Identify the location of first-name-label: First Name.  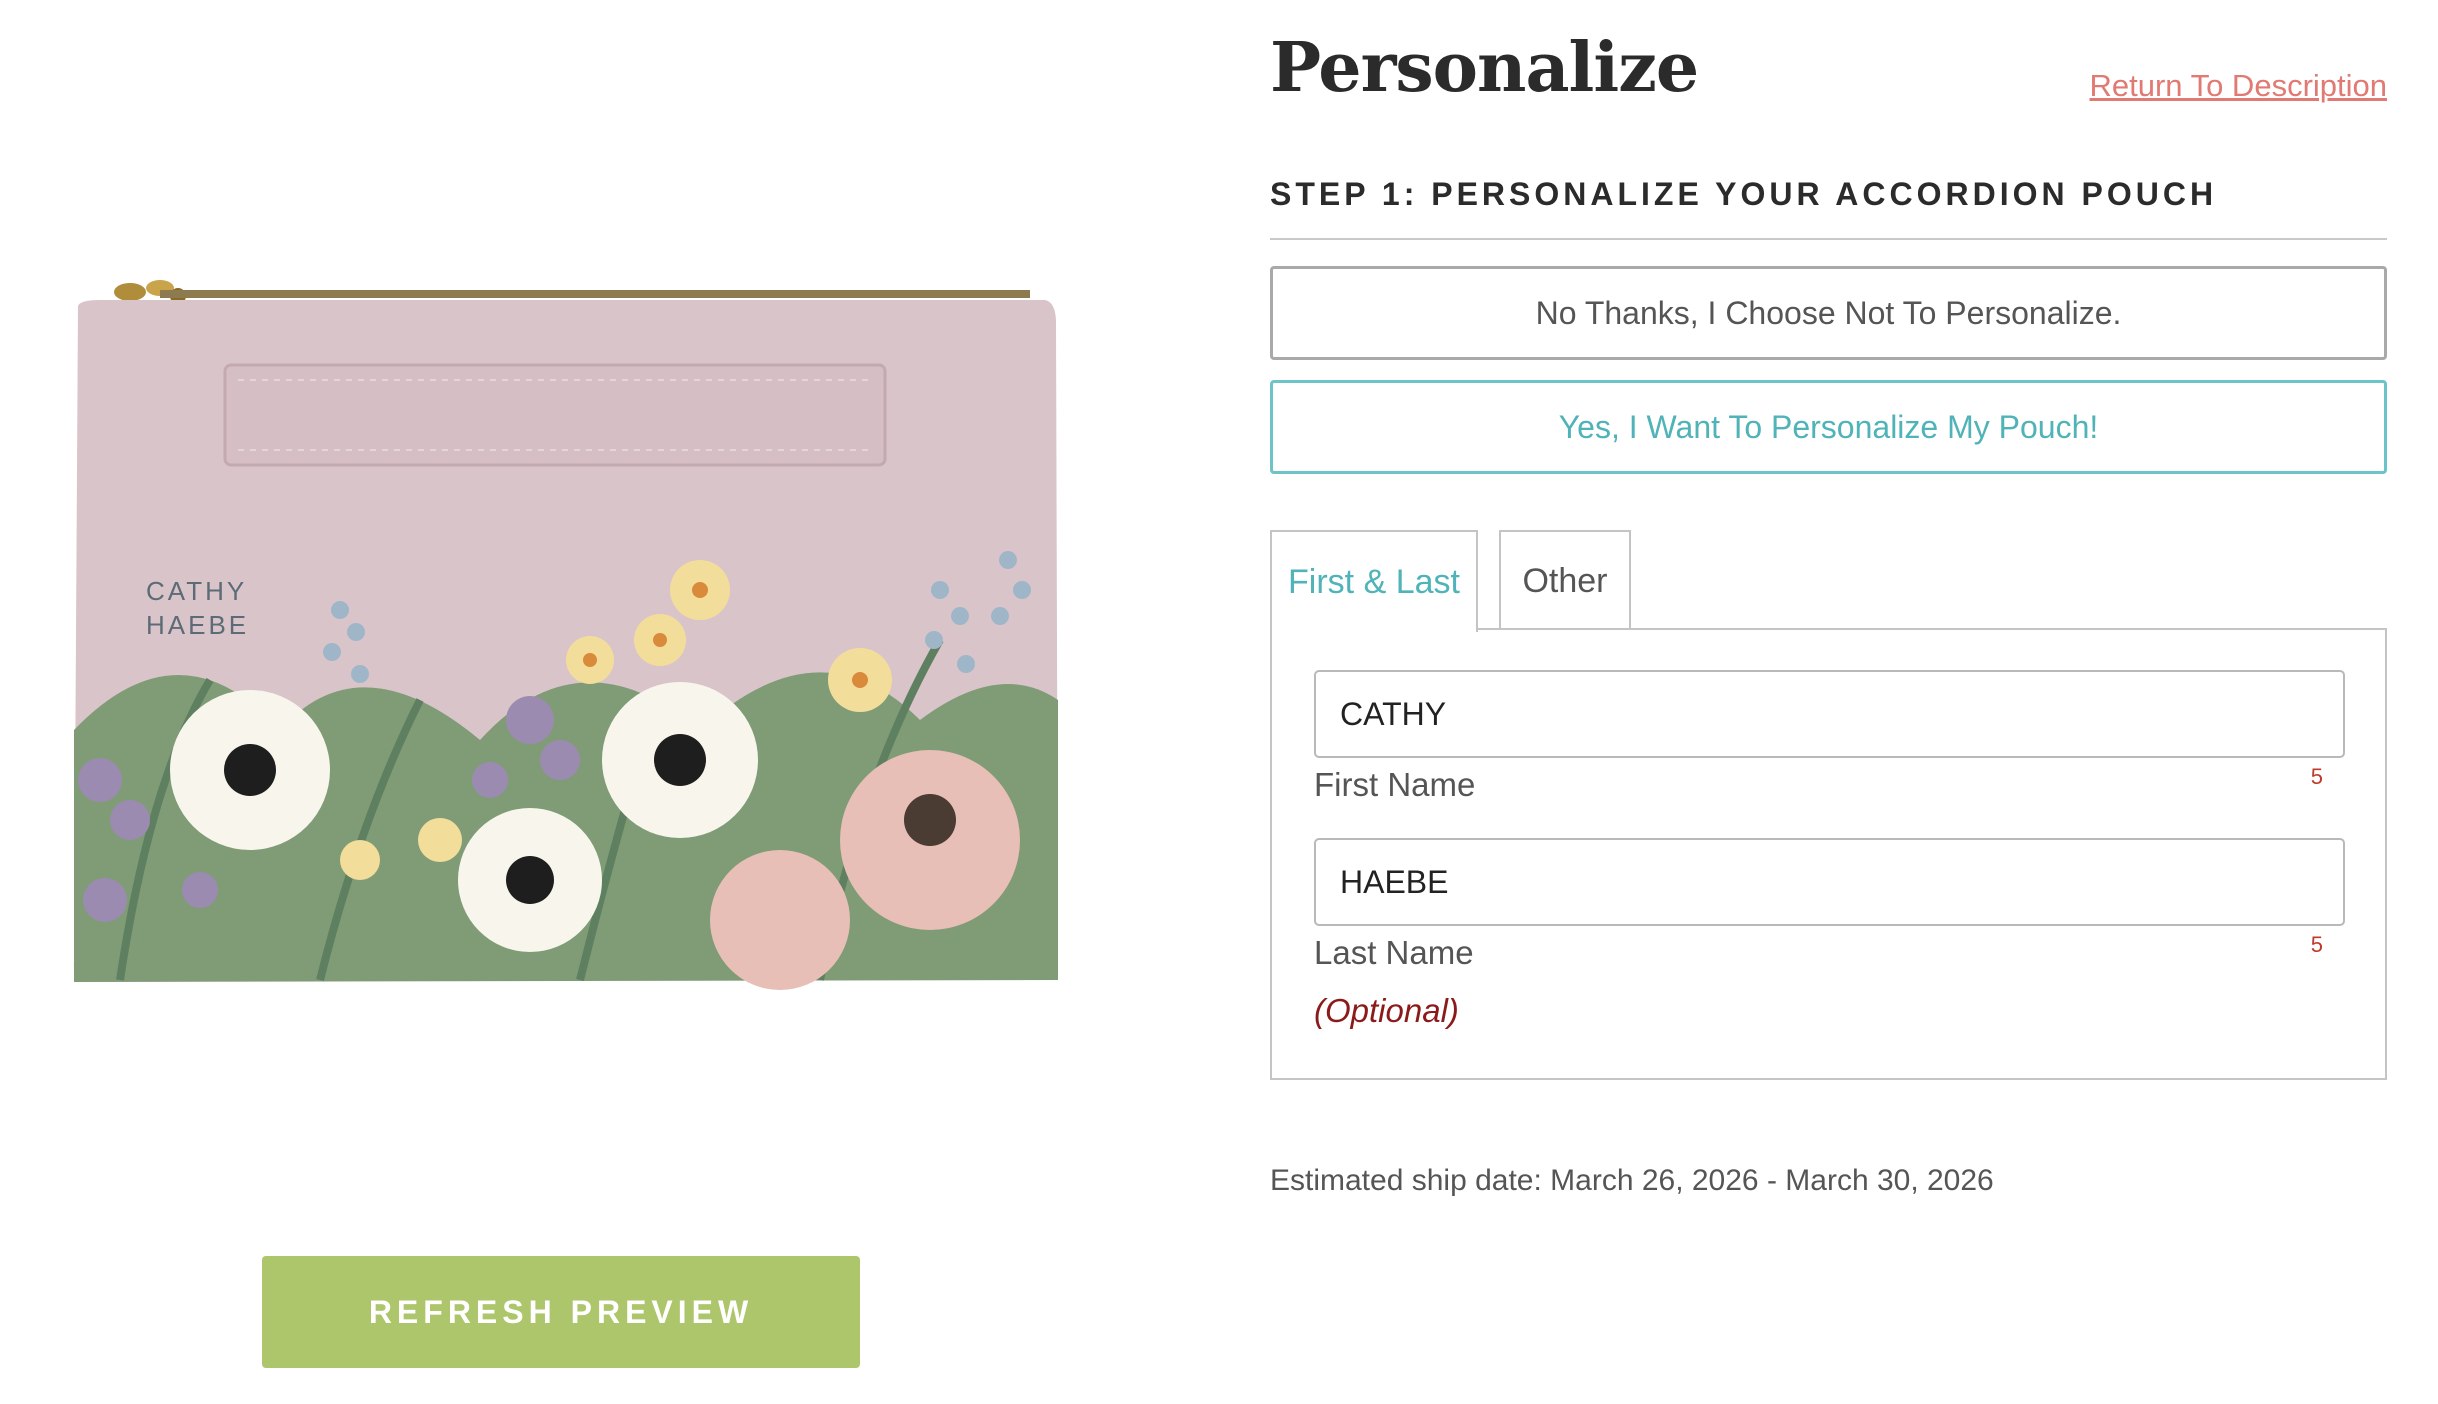
(1395, 784).